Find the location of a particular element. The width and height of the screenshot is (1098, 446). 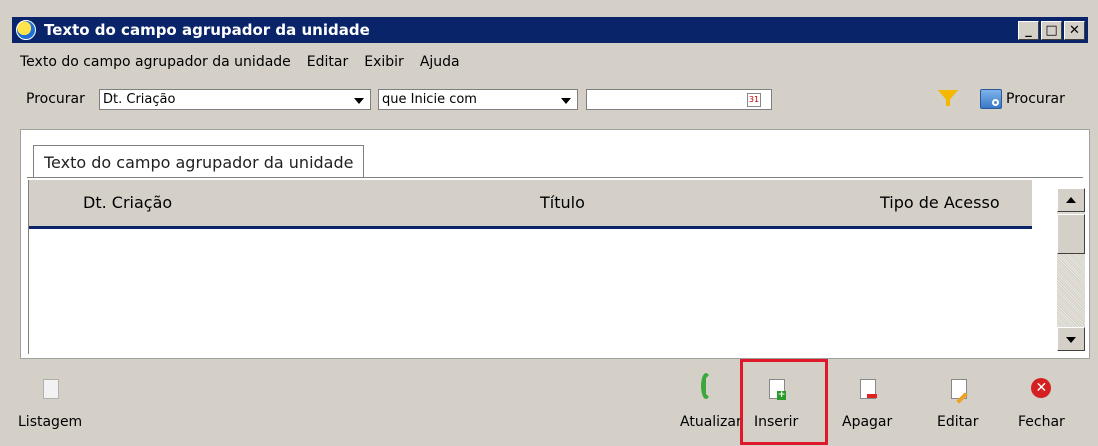

arrow-down-icon is located at coordinates (1071, 340).